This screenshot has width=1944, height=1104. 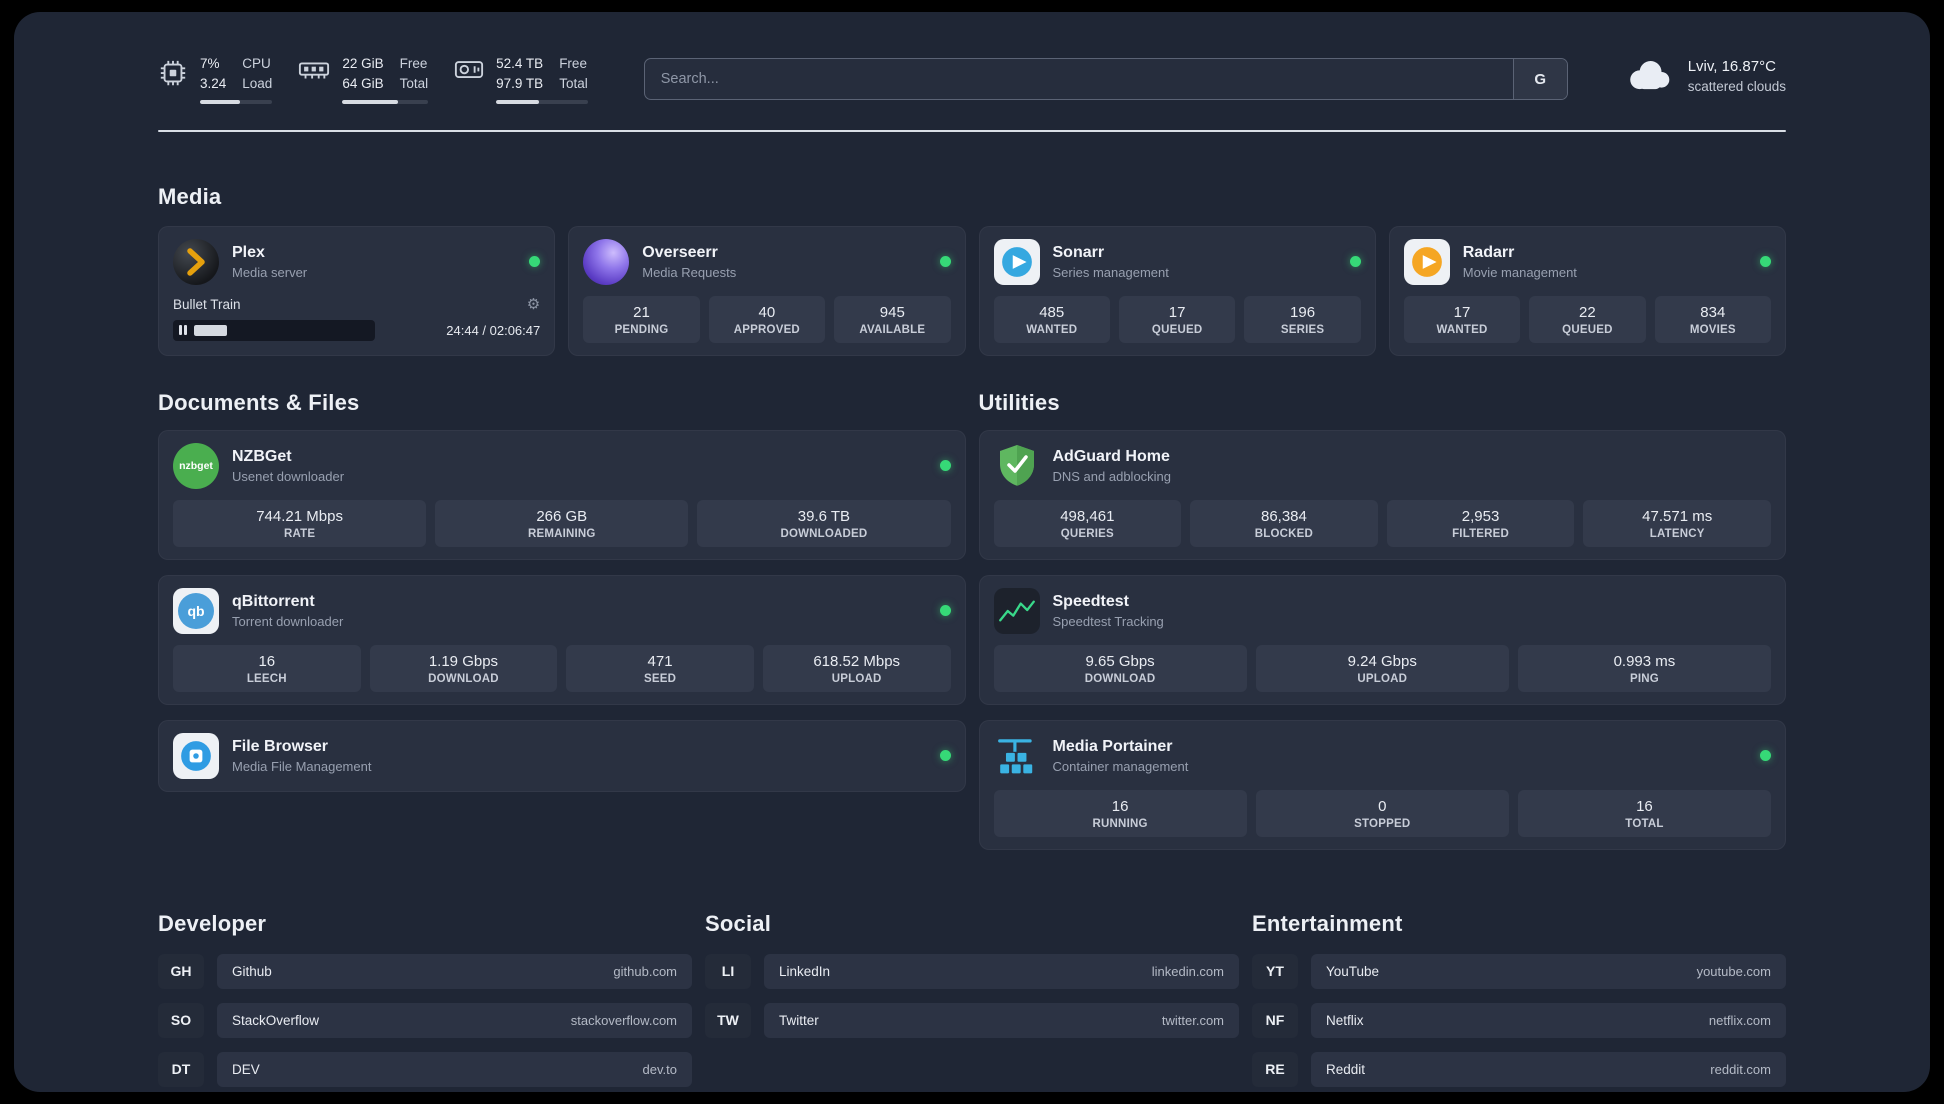 I want to click on app-subtitle: Container management, so click(x=1120, y=766).